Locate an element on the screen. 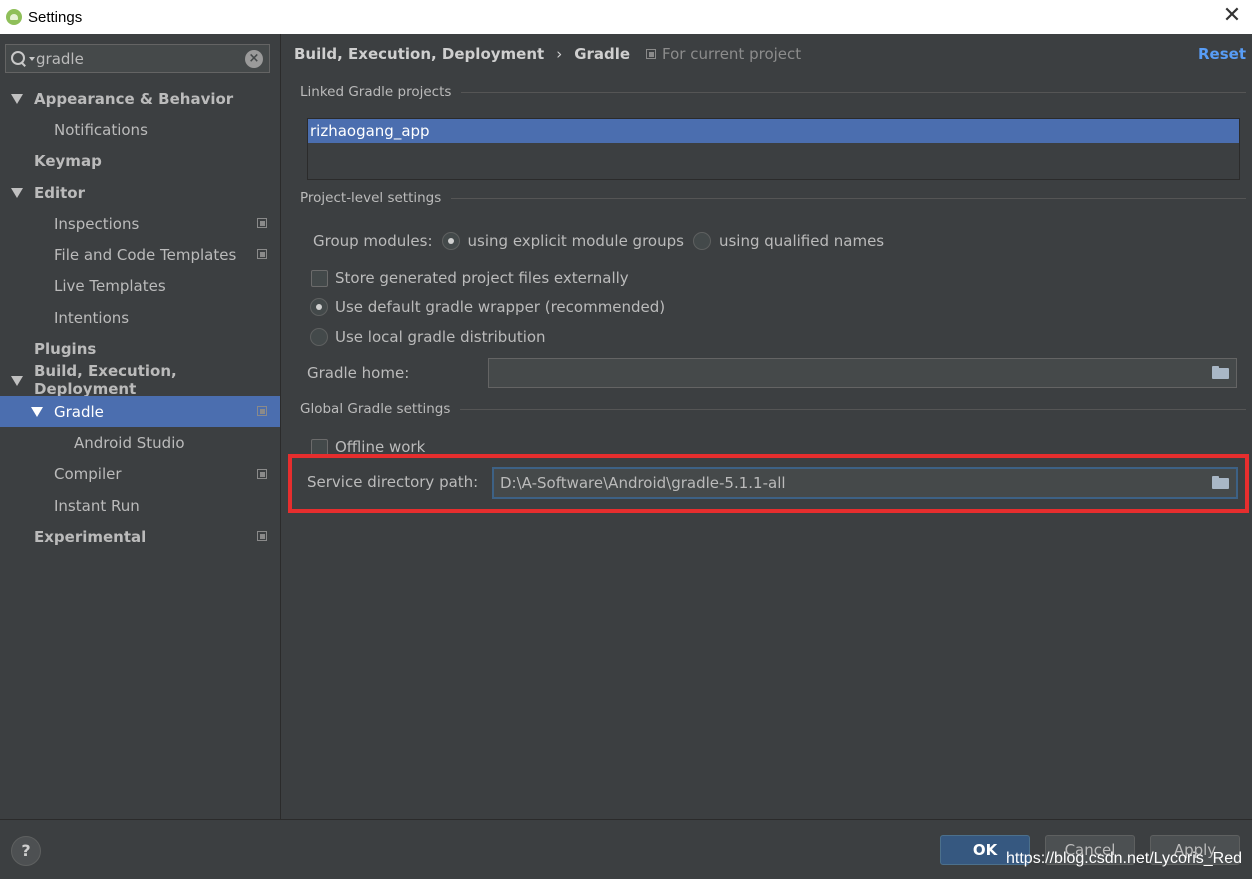 Image resolution: width=1252 pixels, height=879 pixels. offline-work-checkbox is located at coordinates (319, 447).